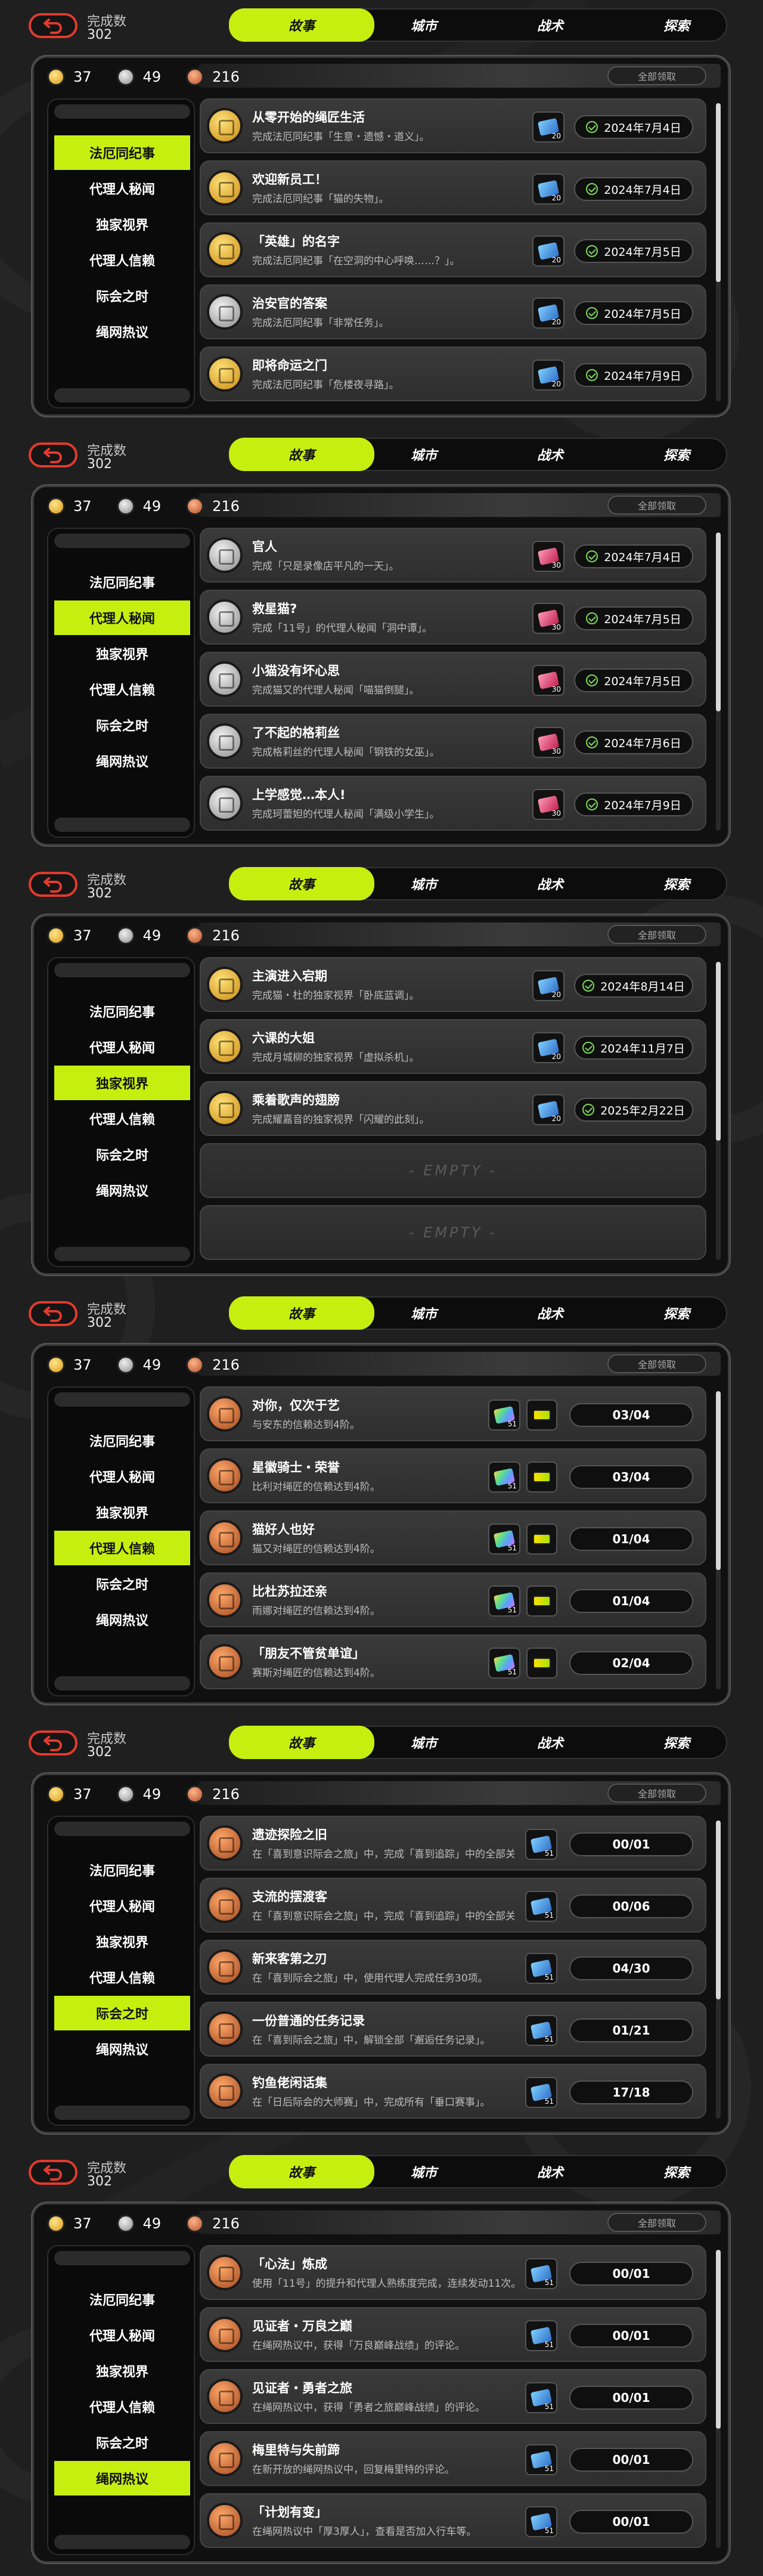  What do you see at coordinates (453, 125) in the screenshot?
I see `achievement-row: 从零开始的绳匠生活 完成法厄同纪事「生意・遗憾・道义」。 20 2024年7月4日` at bounding box center [453, 125].